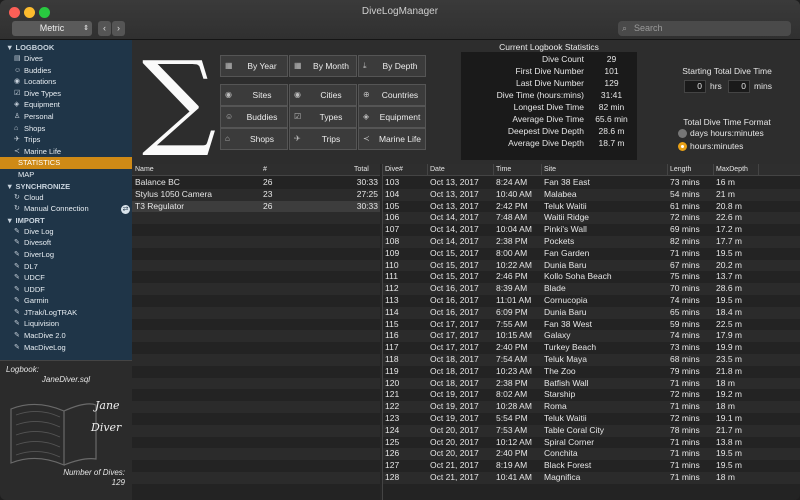 The height and width of the screenshot is (500, 800). I want to click on sidebar-item-import-macdive: ✎ MacDive 2.0, so click(66, 336).